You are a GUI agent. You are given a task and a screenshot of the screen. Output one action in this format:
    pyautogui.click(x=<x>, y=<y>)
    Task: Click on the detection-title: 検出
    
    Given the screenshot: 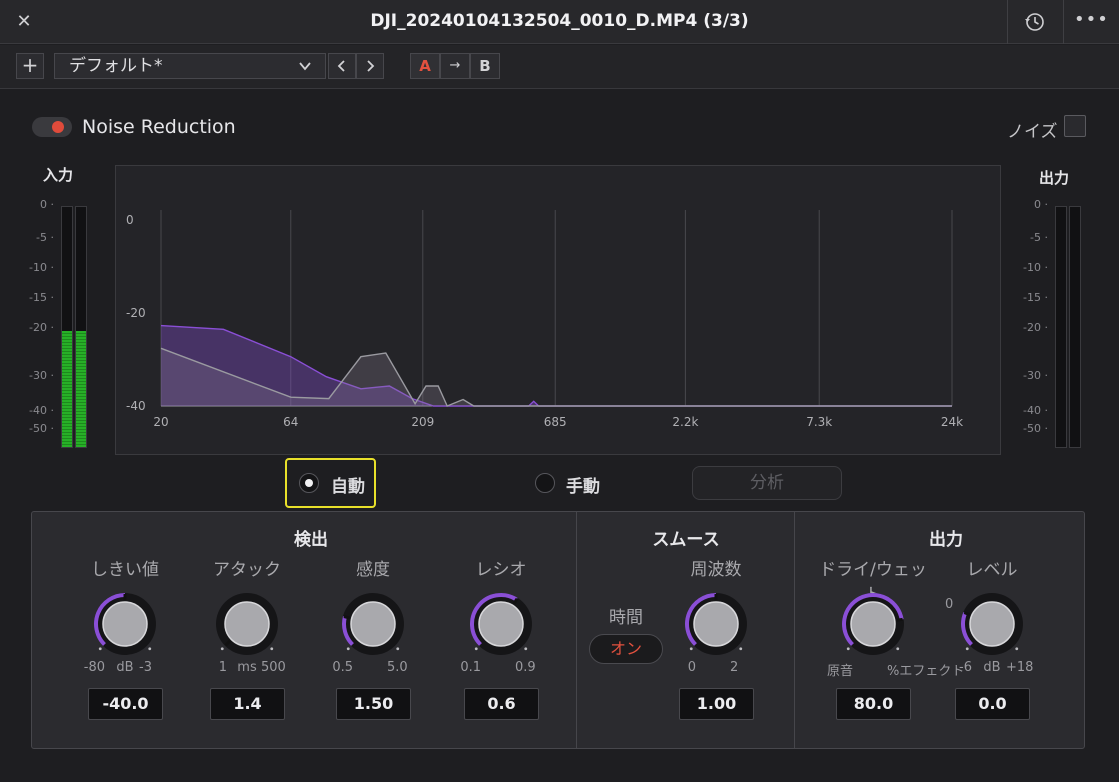 What is the action you would take?
    pyautogui.click(x=311, y=540)
    